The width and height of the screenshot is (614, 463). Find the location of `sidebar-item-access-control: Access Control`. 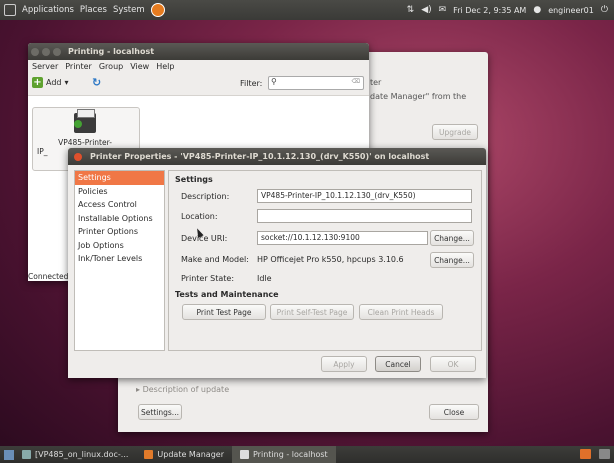

sidebar-item-access-control: Access Control is located at coordinates (119, 205).